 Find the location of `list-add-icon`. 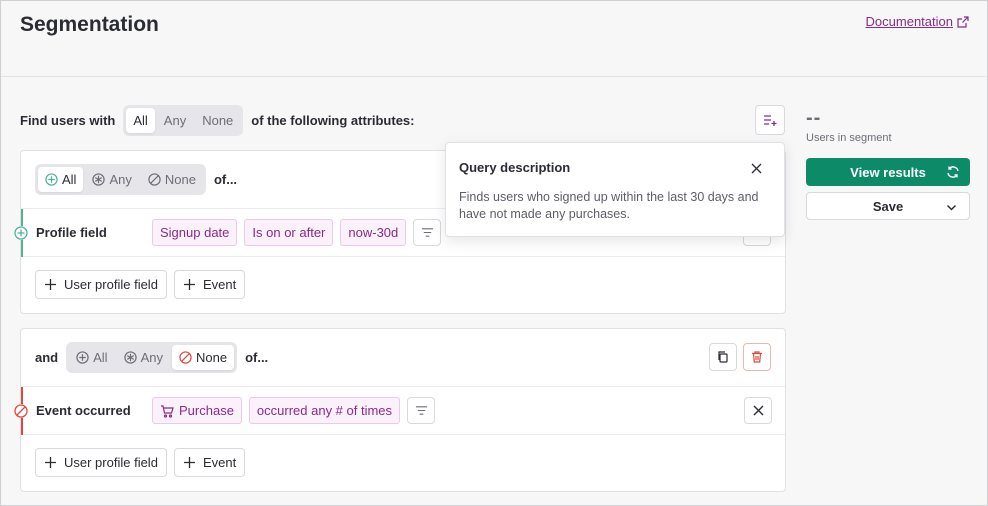

list-add-icon is located at coordinates (770, 120).